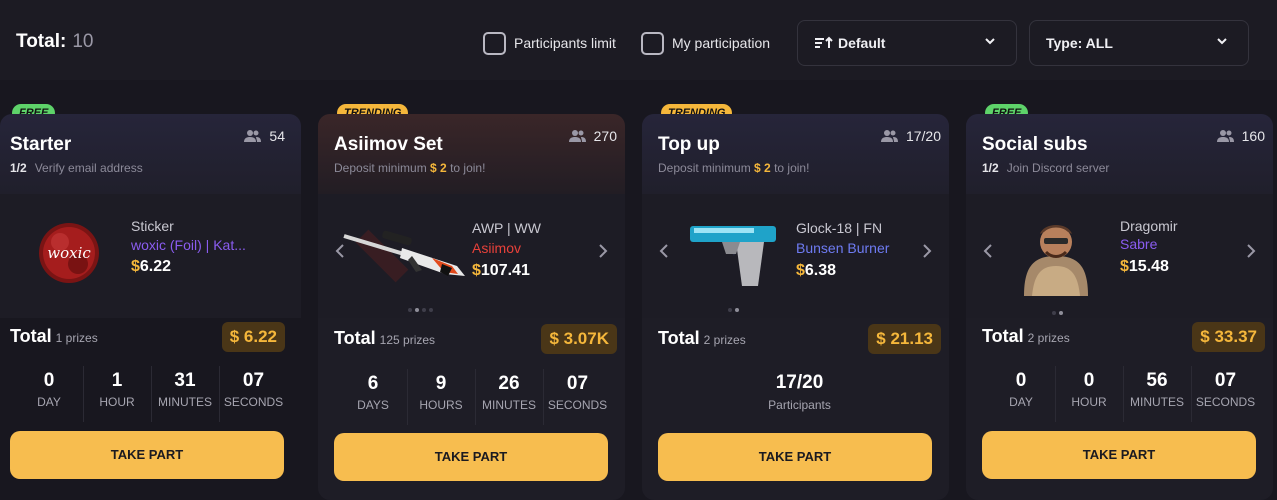  Describe the element at coordinates (76, 338) in the screenshot. I see `prizes-count: 1 prizes` at that location.